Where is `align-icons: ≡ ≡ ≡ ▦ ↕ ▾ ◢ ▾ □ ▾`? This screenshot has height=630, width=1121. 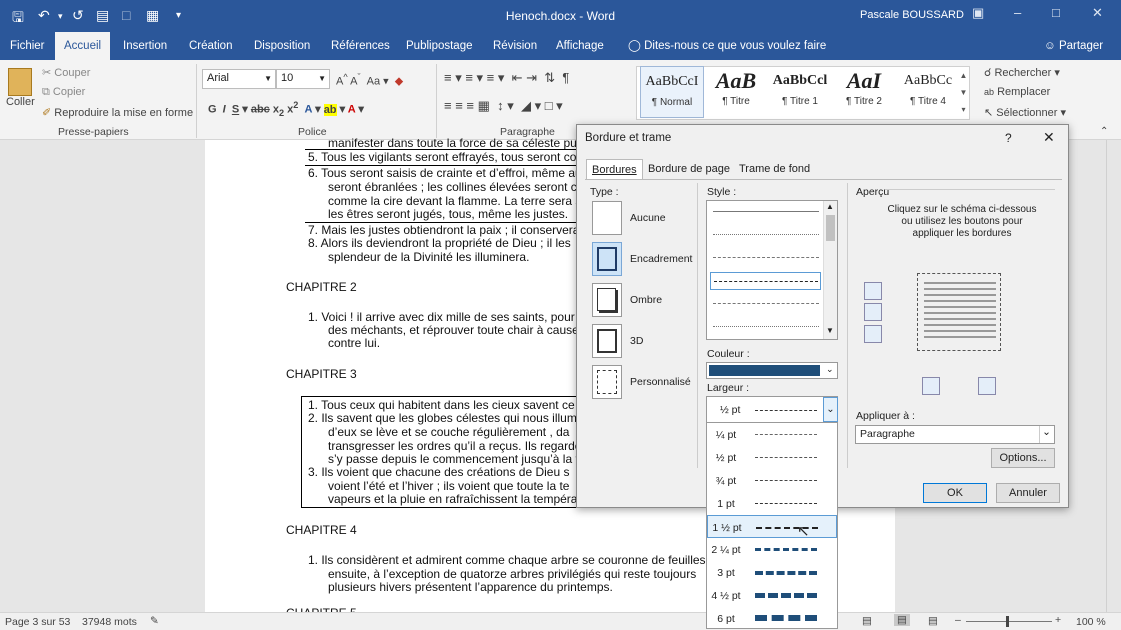
align-icons: ≡ ≡ ≡ ▦ ↕ ▾ ◢ ▾ □ ▾ is located at coordinates (503, 106).